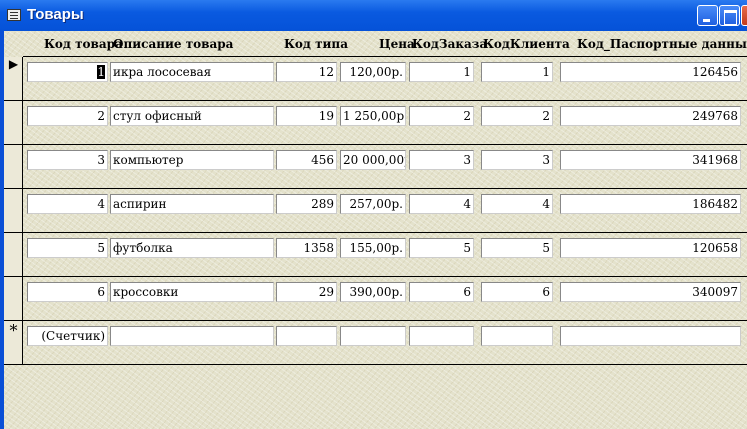 The height and width of the screenshot is (429, 747). Describe the element at coordinates (306, 160) in the screenshot. I see `type-id-field: 456` at that location.